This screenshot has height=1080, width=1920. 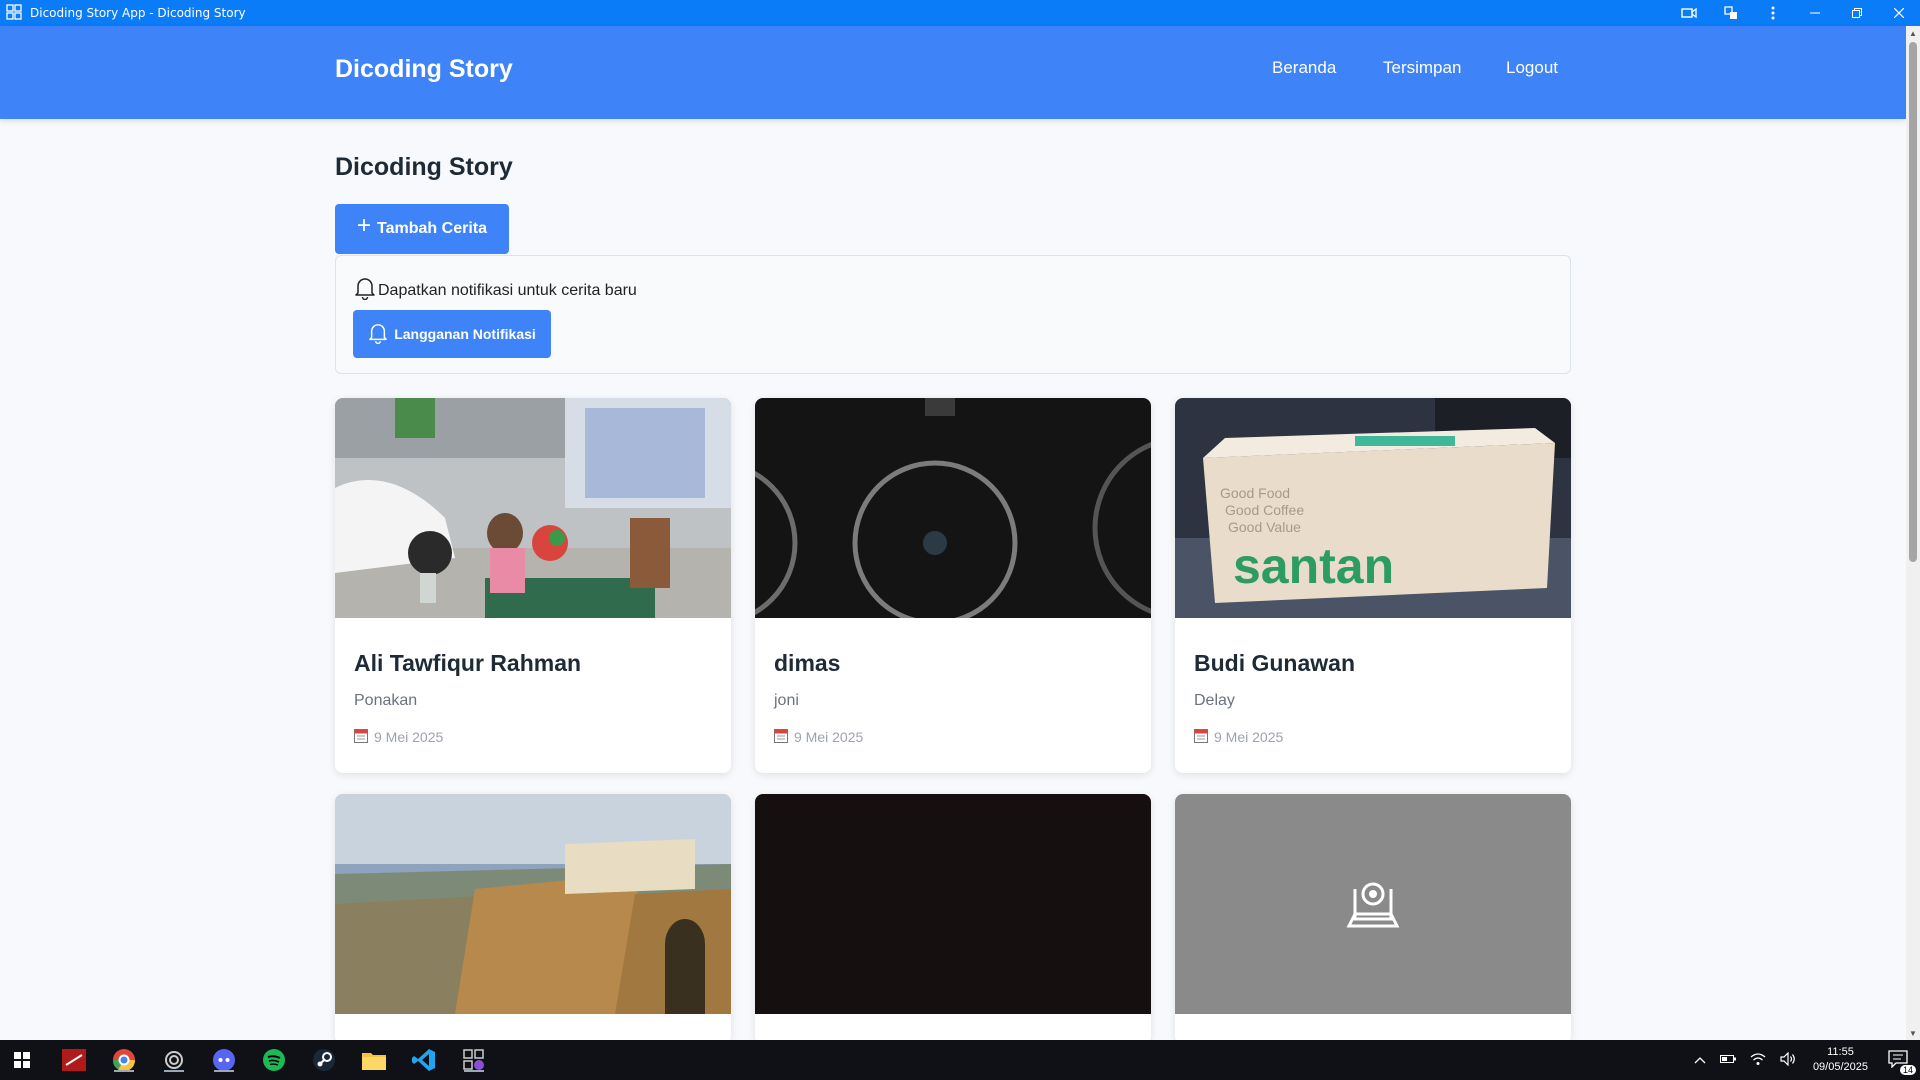 What do you see at coordinates (1264, 510) in the screenshot?
I see `svg-text: Good Coffee` at bounding box center [1264, 510].